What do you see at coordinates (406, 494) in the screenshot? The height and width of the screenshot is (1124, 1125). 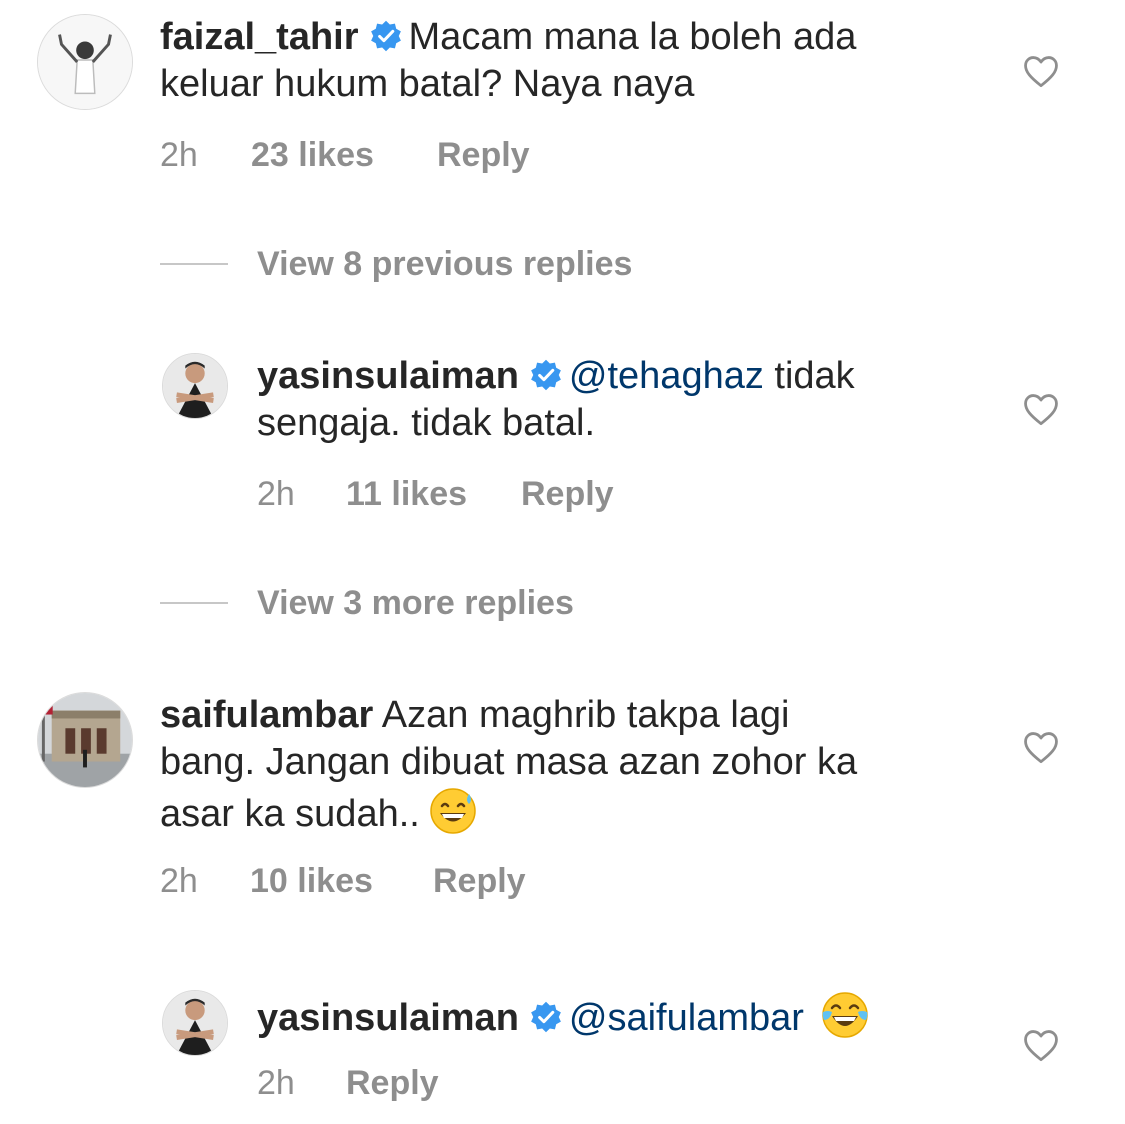 I see `reply-likes: 11 likes` at bounding box center [406, 494].